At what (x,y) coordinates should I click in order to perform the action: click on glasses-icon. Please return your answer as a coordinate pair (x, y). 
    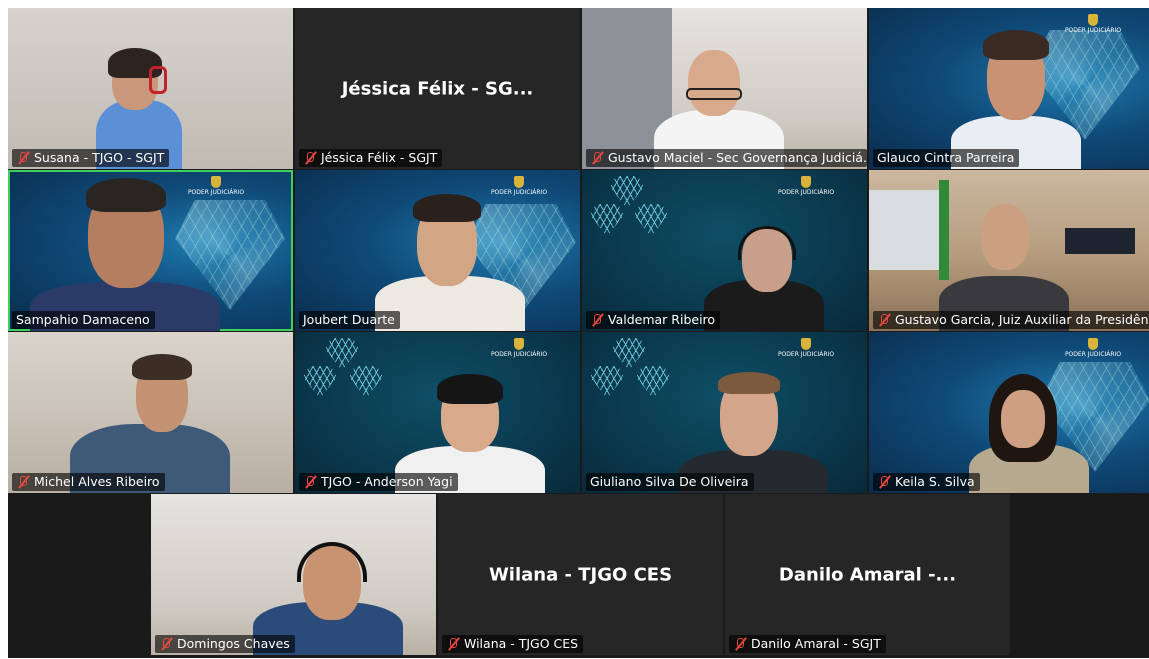
    Looking at the image, I should click on (714, 94).